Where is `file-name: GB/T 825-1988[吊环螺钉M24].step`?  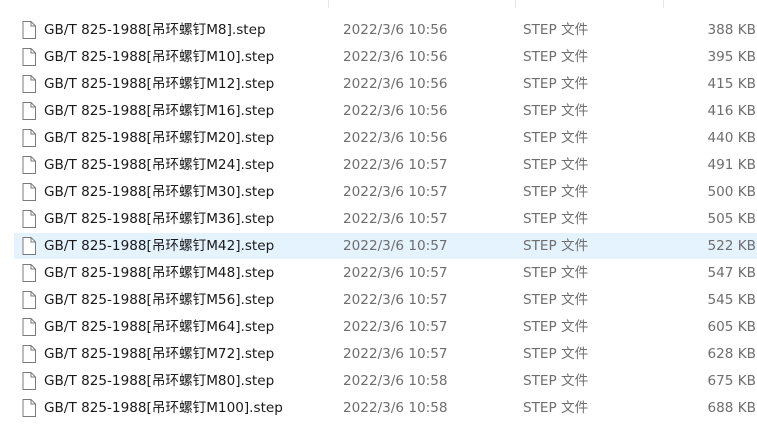
file-name: GB/T 825-1988[吊环螺钉M24].step is located at coordinates (159, 165).